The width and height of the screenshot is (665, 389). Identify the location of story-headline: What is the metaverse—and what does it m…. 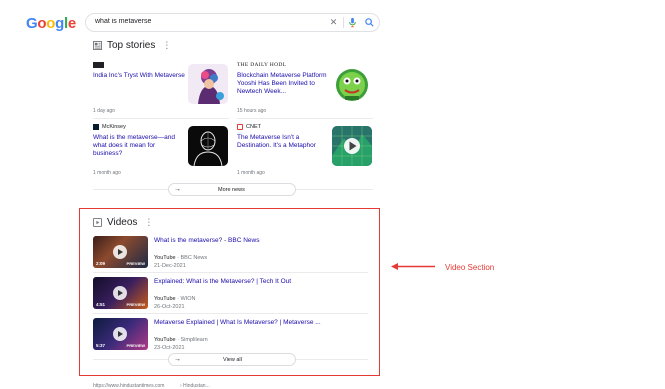
(139, 146).